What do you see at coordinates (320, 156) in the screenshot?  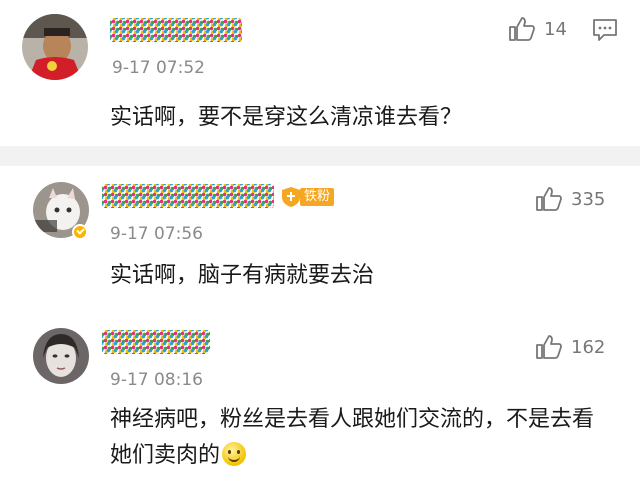 I see `section-separator` at bounding box center [320, 156].